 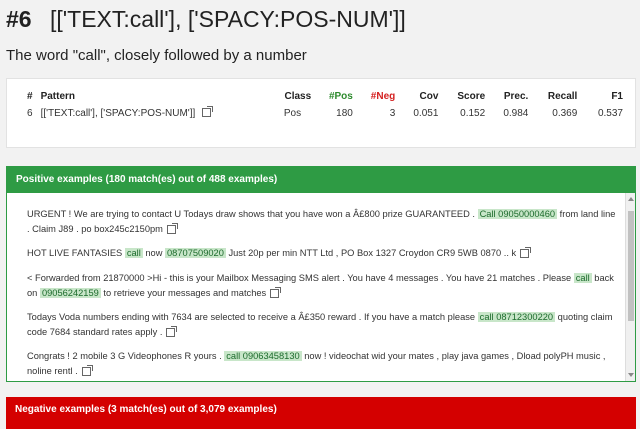 I want to click on row-cov: 0.051, so click(x=426, y=113).